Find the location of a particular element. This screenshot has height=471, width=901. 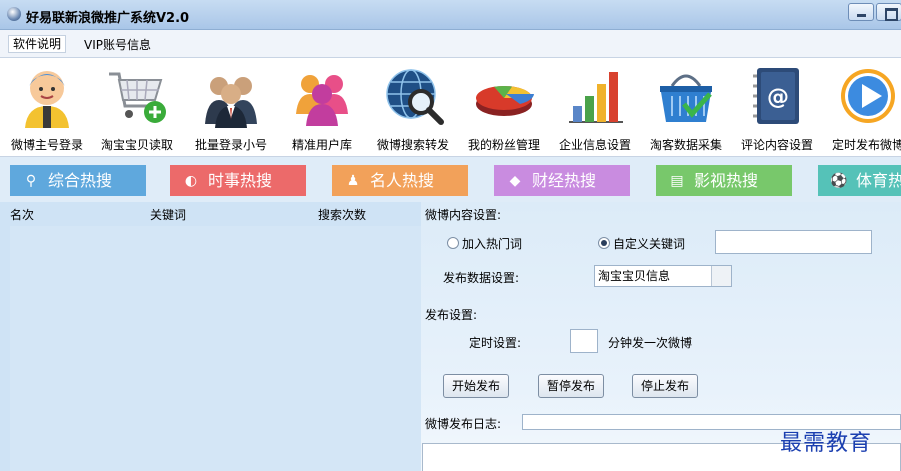

bar-chart-icon is located at coordinates (595, 96).